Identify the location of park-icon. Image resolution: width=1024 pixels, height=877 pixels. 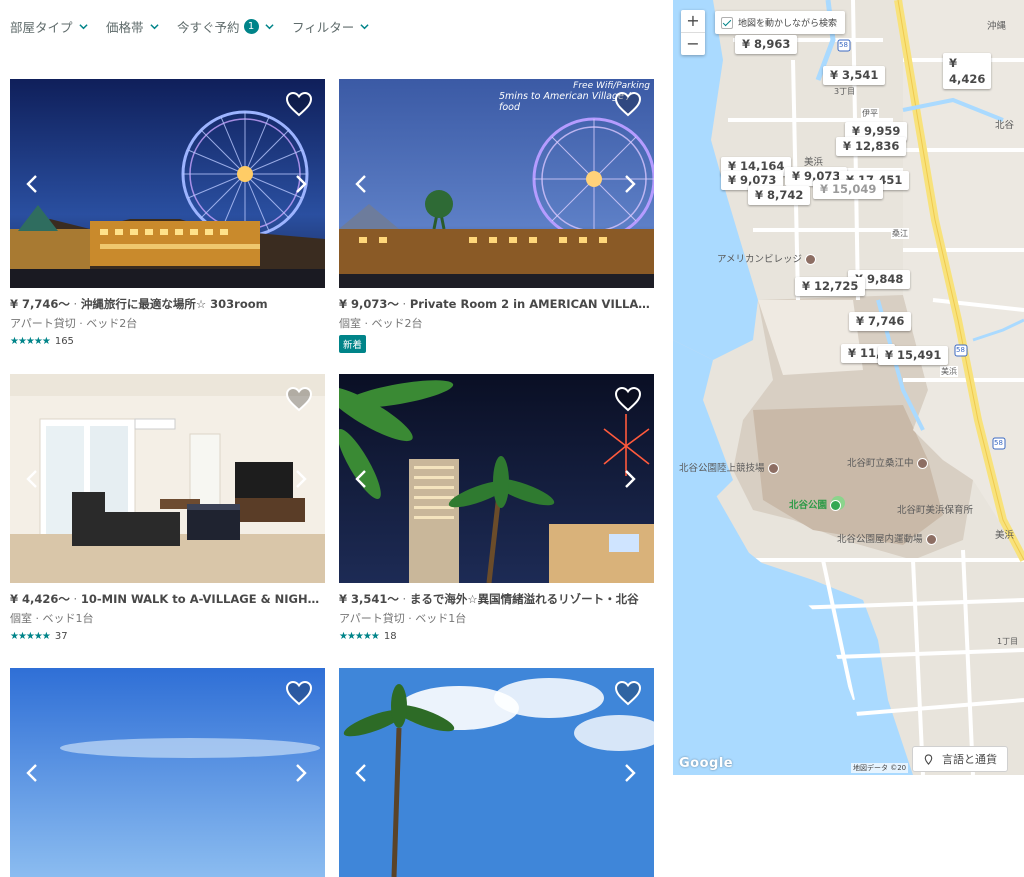
(836, 505).